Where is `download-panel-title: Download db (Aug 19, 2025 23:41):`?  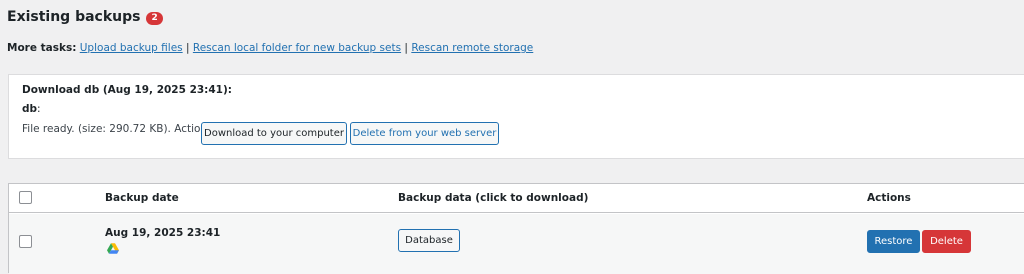 download-panel-title: Download db (Aug 19, 2025 23:41): is located at coordinates (127, 90).